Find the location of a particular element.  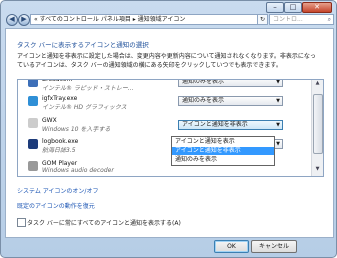

player-icon is located at coordinates (33, 166).